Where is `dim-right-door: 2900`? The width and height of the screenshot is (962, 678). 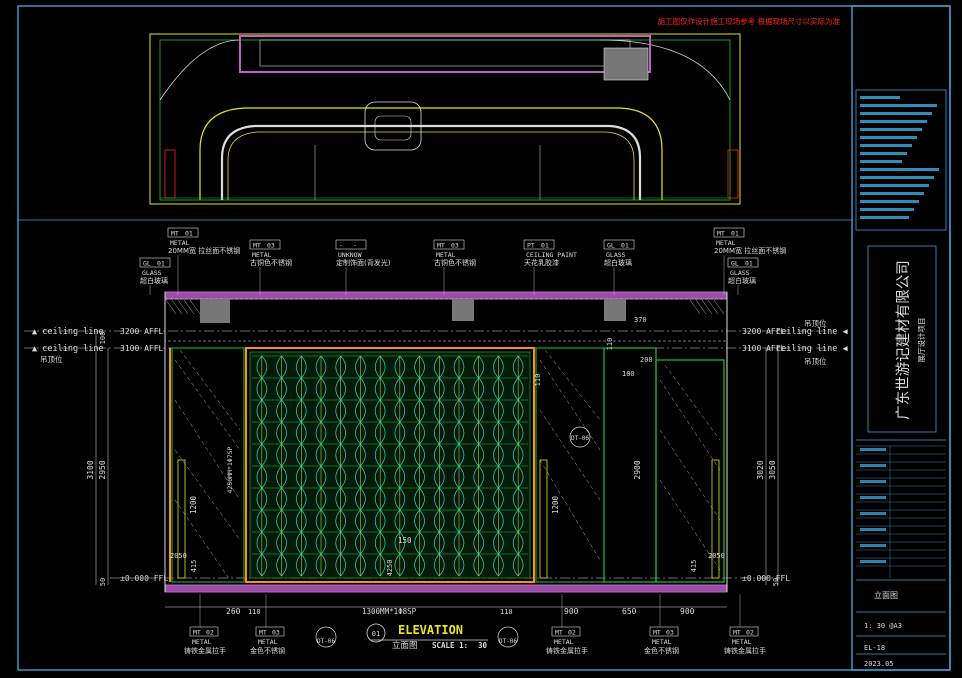
dim-right-door: 2900 is located at coordinates (637, 469).